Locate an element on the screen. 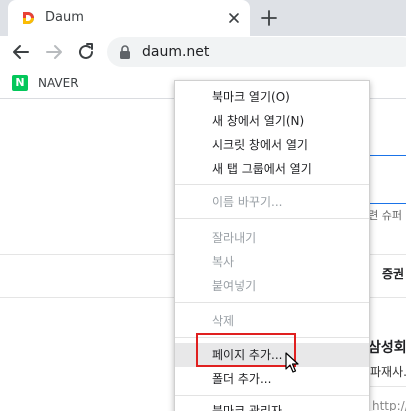 The height and width of the screenshot is (411, 406). menu-item-bookmark-manager: 북마크 관리자 is located at coordinates (272, 405).